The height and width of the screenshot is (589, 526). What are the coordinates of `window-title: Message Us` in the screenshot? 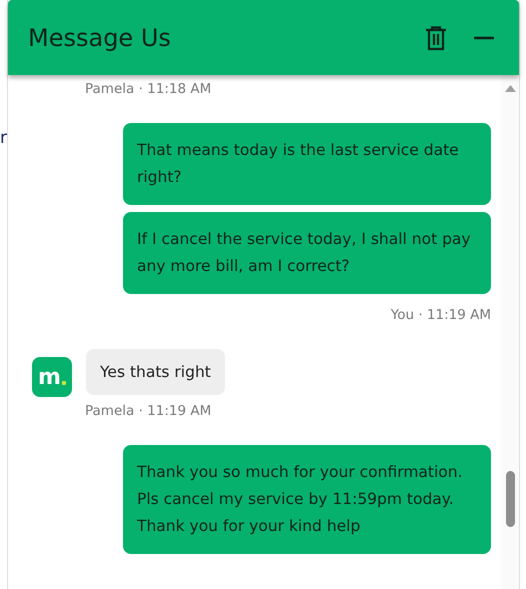 It's located at (100, 38).